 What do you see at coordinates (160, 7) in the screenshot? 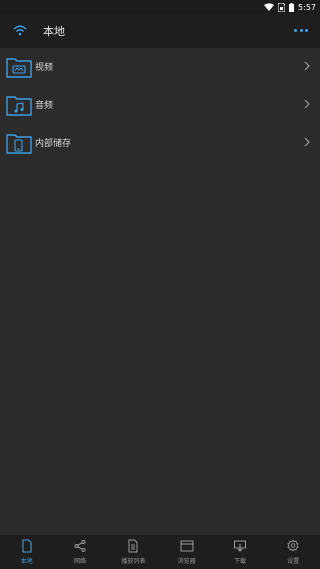
I see `status-bar: 5:57` at bounding box center [160, 7].